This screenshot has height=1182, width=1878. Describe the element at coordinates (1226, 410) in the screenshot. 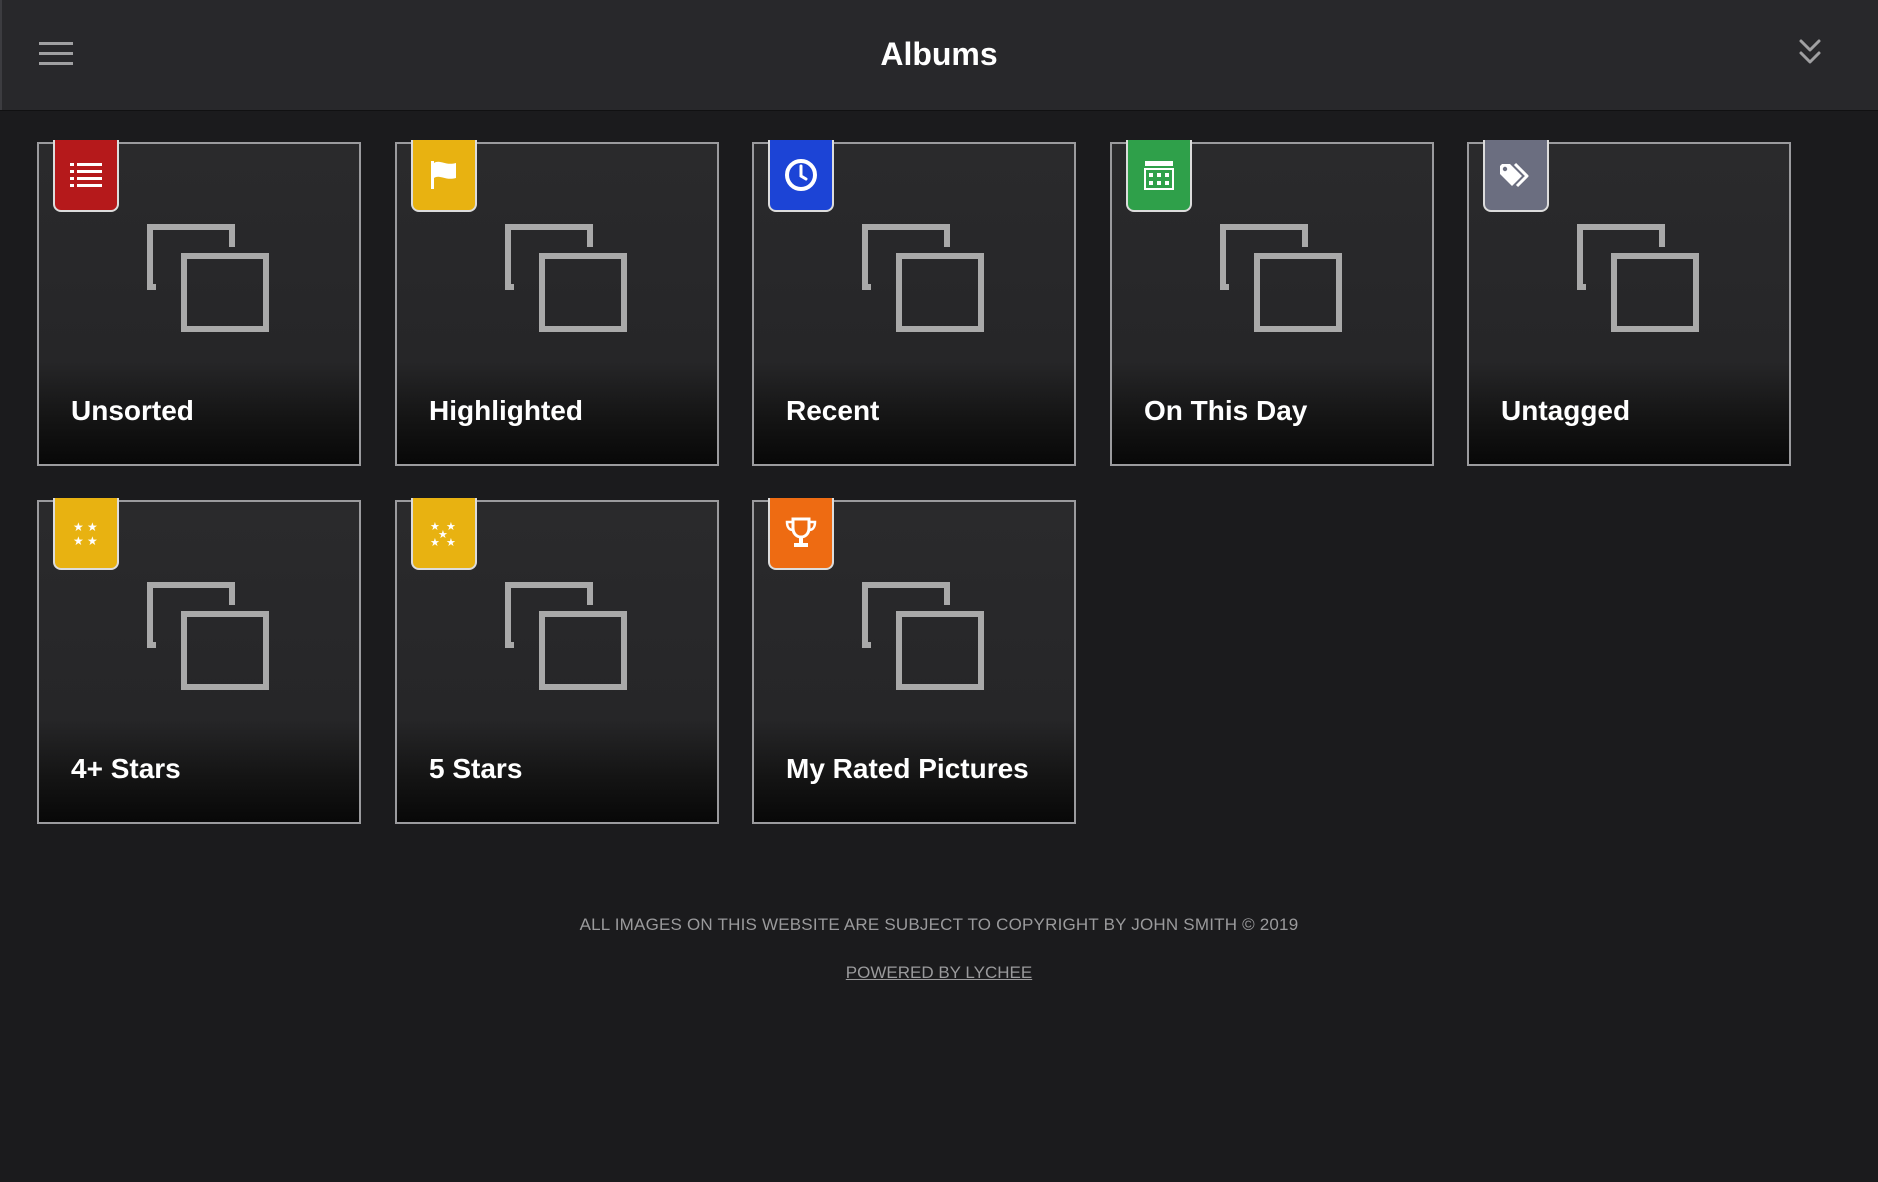

I see `album-title: On This Day` at that location.